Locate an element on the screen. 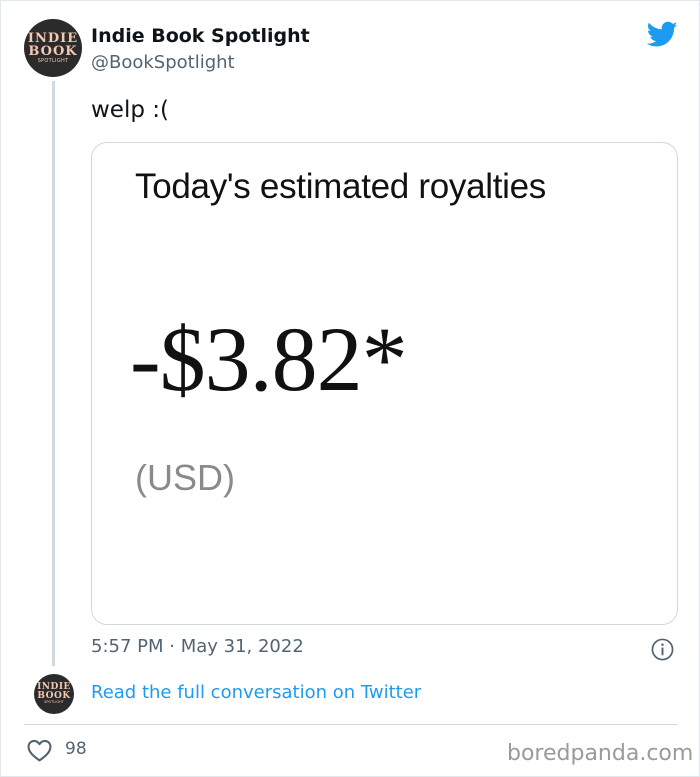  source-watermark: boredpanda.com is located at coordinates (600, 753).